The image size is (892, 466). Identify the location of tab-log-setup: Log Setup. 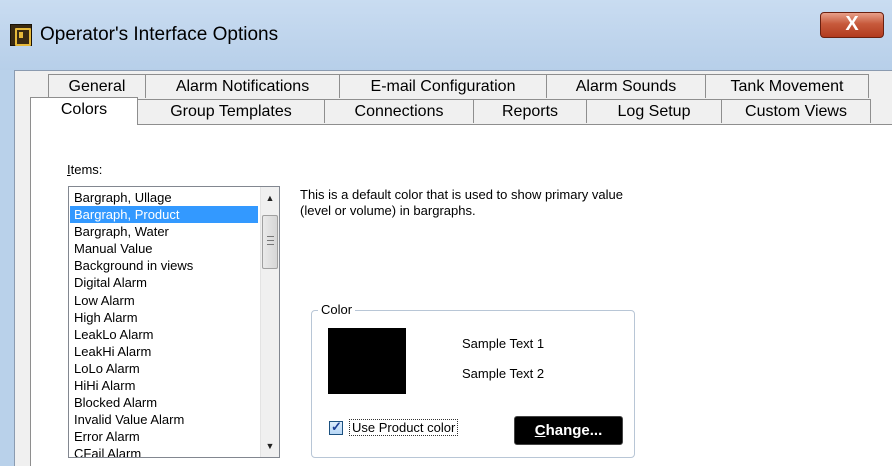
(654, 111).